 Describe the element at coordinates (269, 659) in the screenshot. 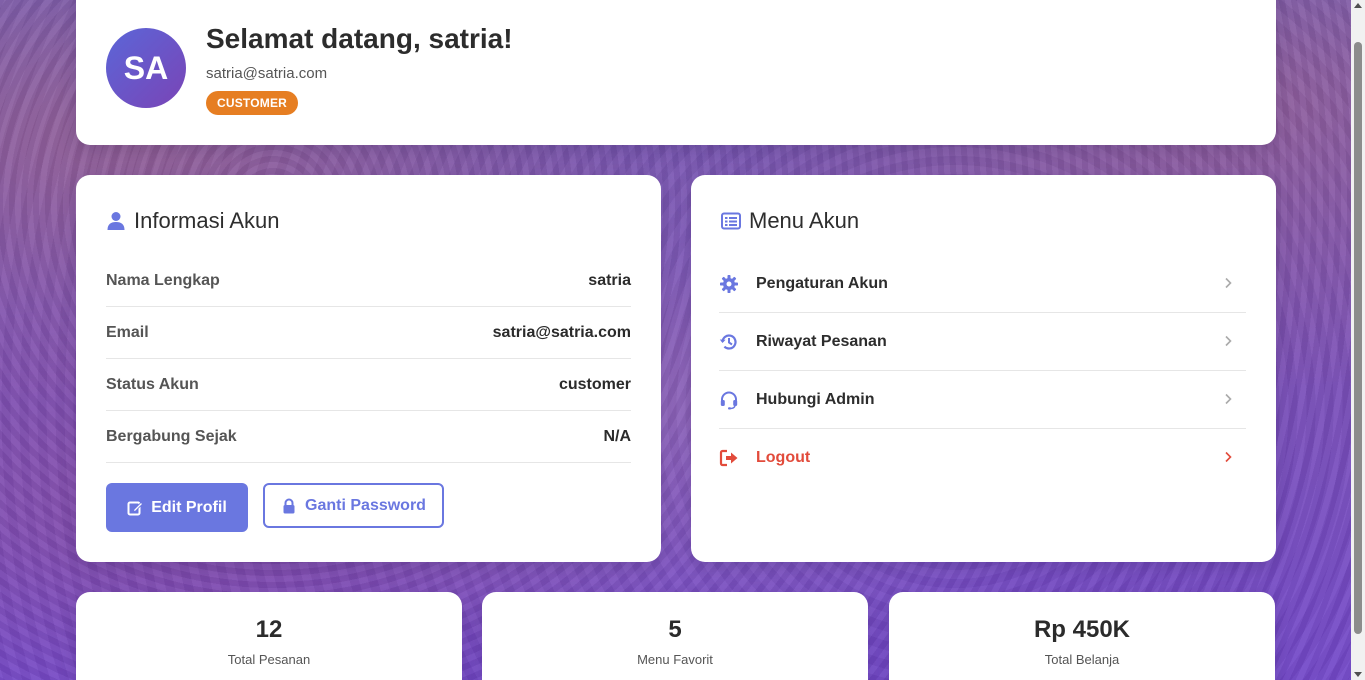

I see `stat-label: Total Pesanan` at that location.